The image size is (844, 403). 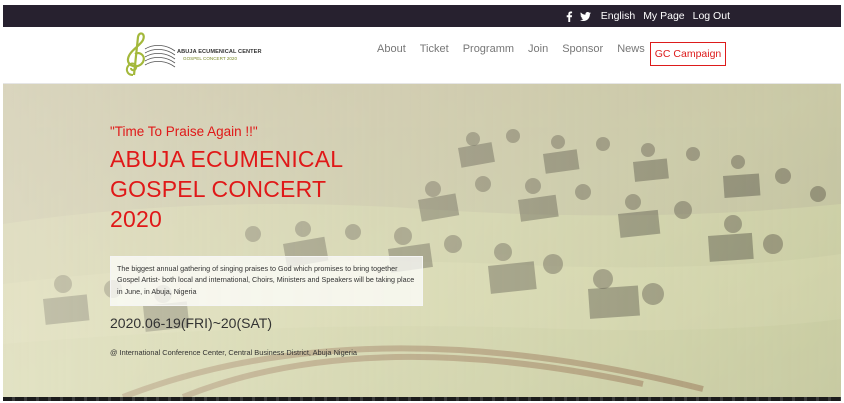 I want to click on nav-news: News, so click(x=631, y=49).